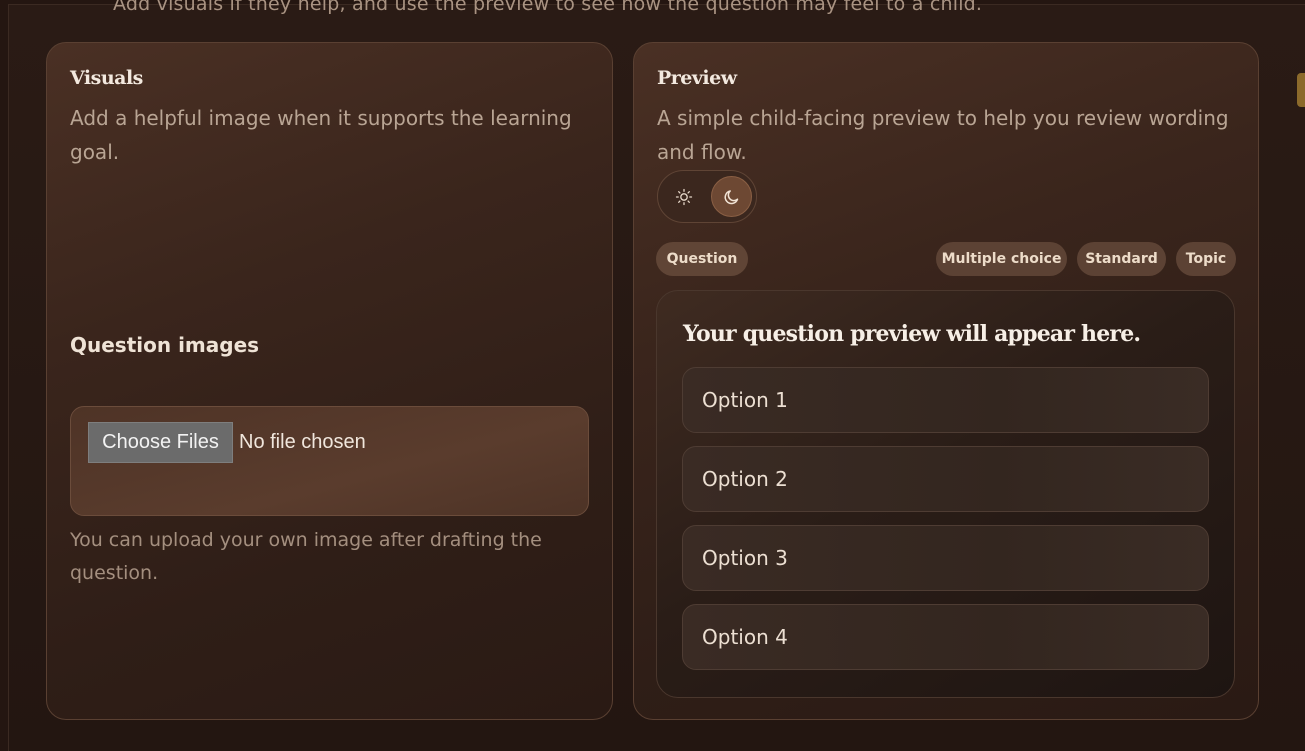  What do you see at coordinates (329, 461) in the screenshot?
I see `file-upload-box: Choose Files No file chosen` at bounding box center [329, 461].